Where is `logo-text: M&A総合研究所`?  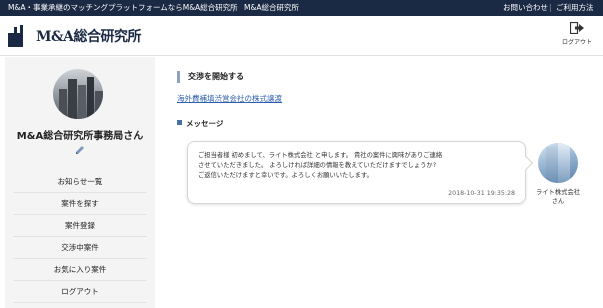 logo-text: M&A総合研究所 is located at coordinates (89, 37).